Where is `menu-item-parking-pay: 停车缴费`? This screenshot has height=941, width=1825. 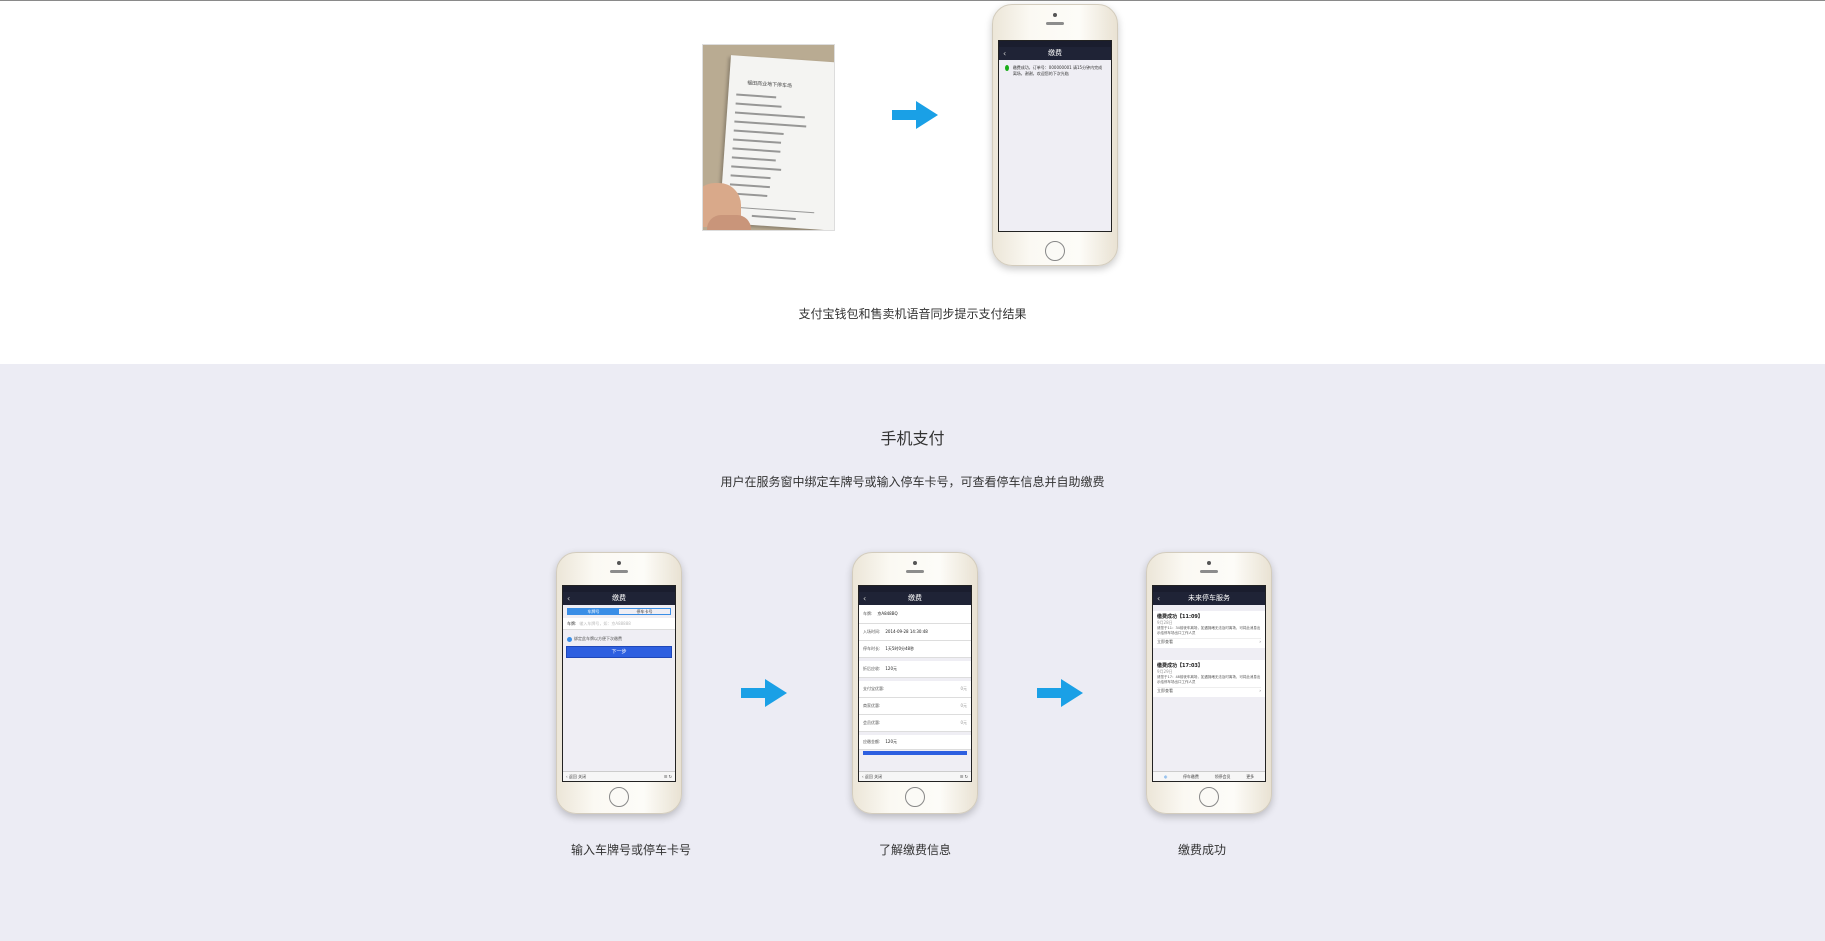
menu-item-parking-pay: 停车缴费 is located at coordinates (1191, 777).